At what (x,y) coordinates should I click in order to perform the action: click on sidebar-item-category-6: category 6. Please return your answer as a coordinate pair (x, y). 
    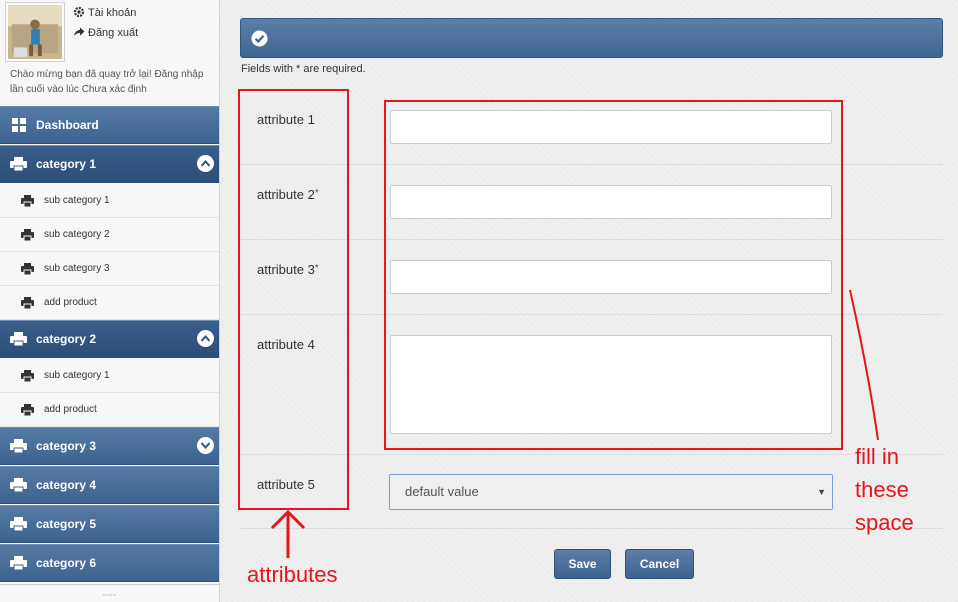
    Looking at the image, I should click on (109, 563).